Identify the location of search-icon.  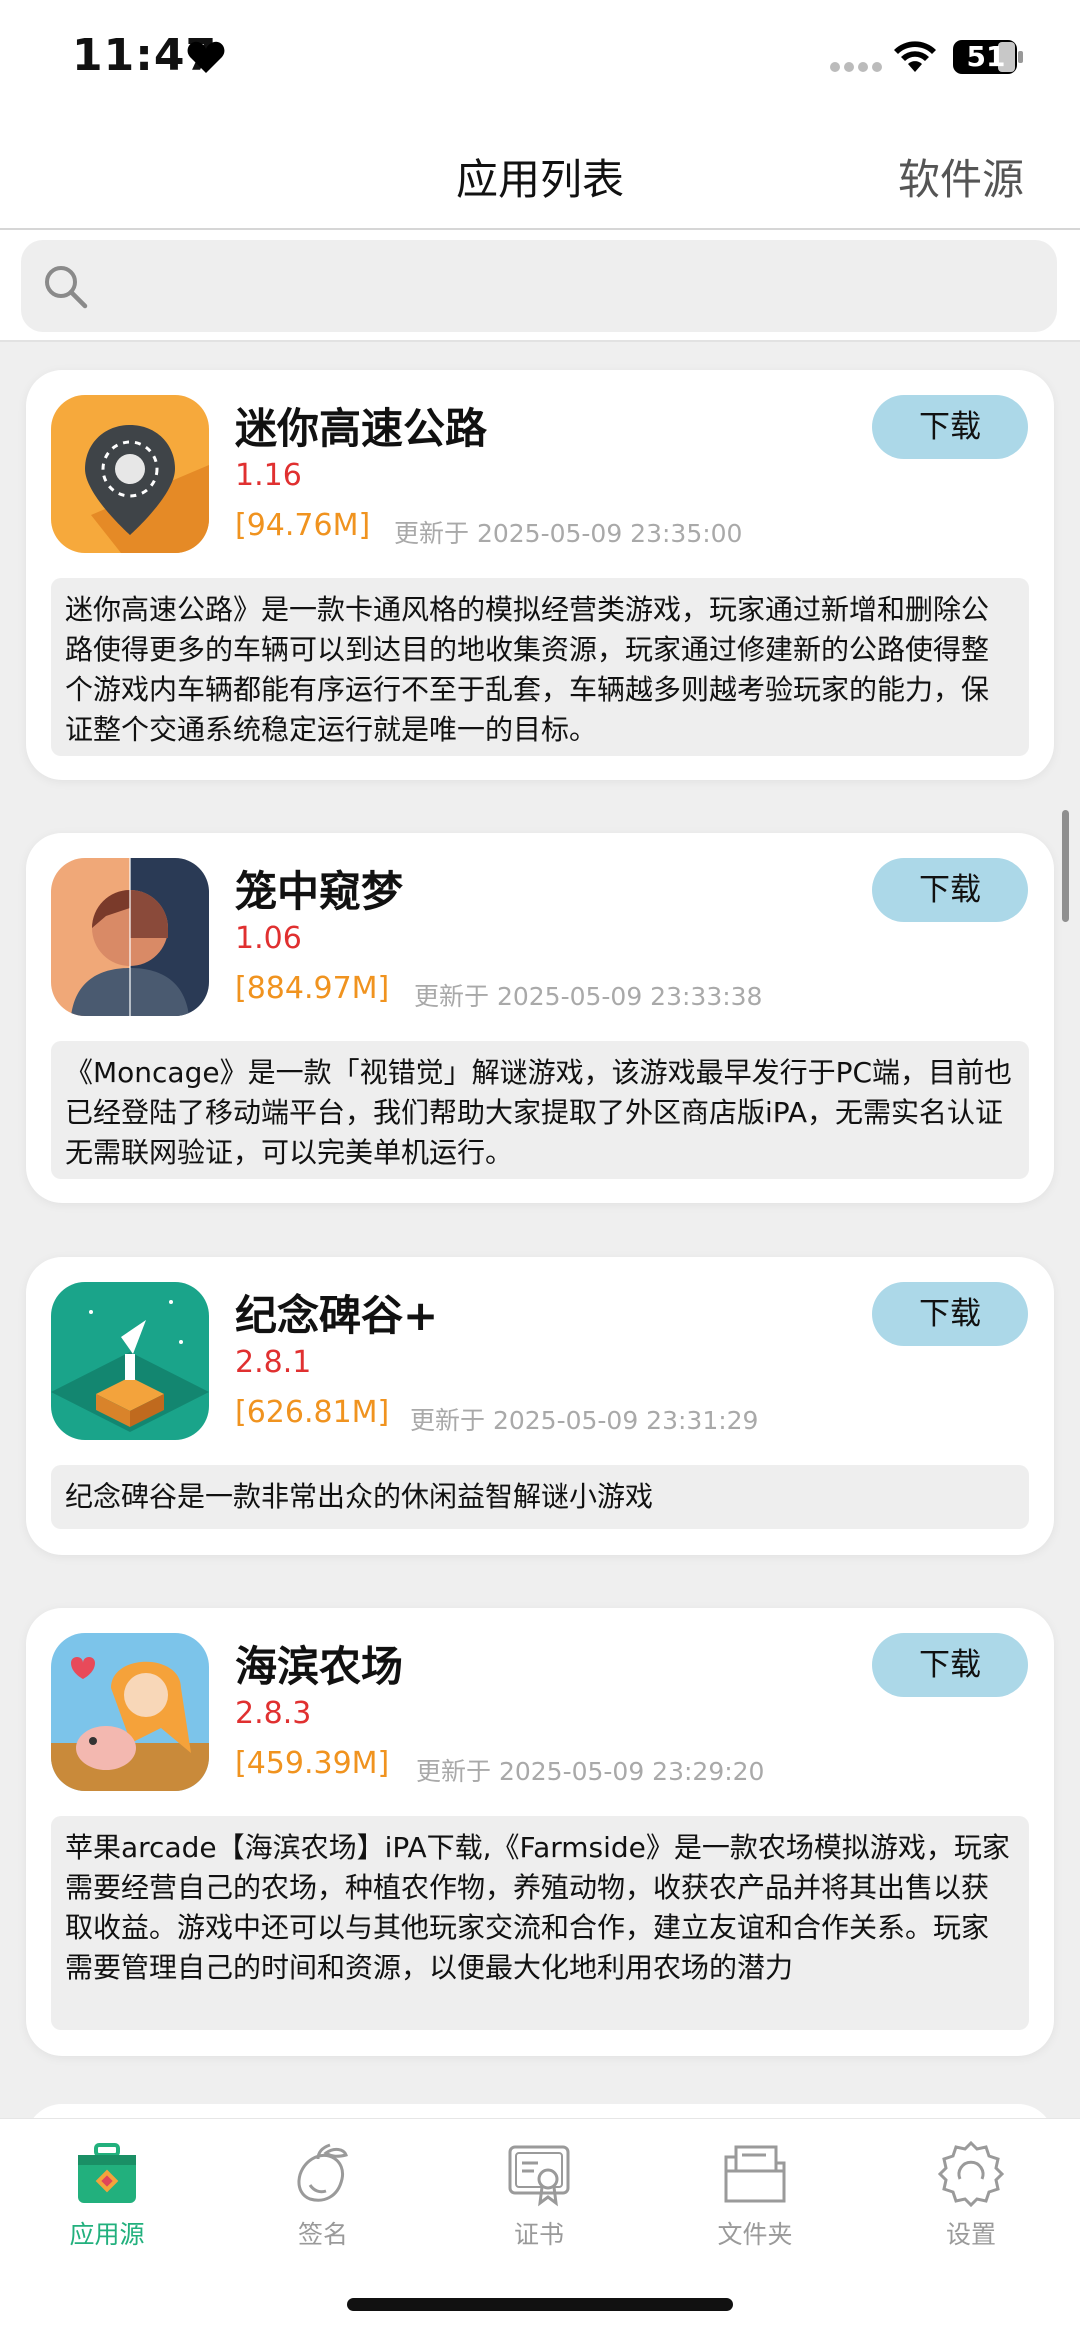
(66, 287).